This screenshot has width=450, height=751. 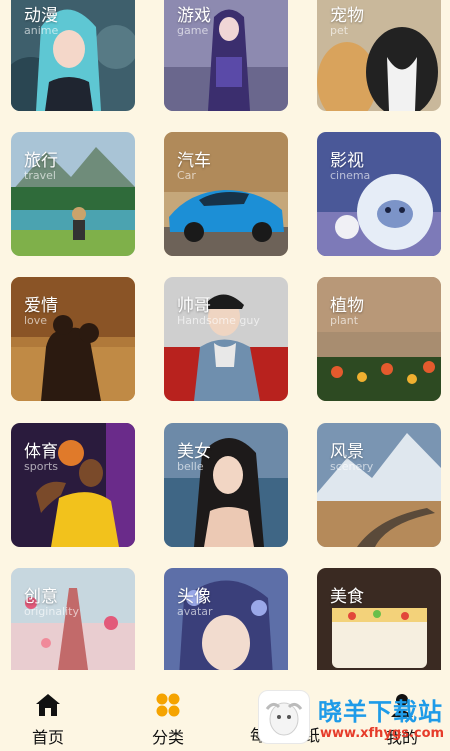 I want to click on category-title: 旅行, so click(x=41, y=161).